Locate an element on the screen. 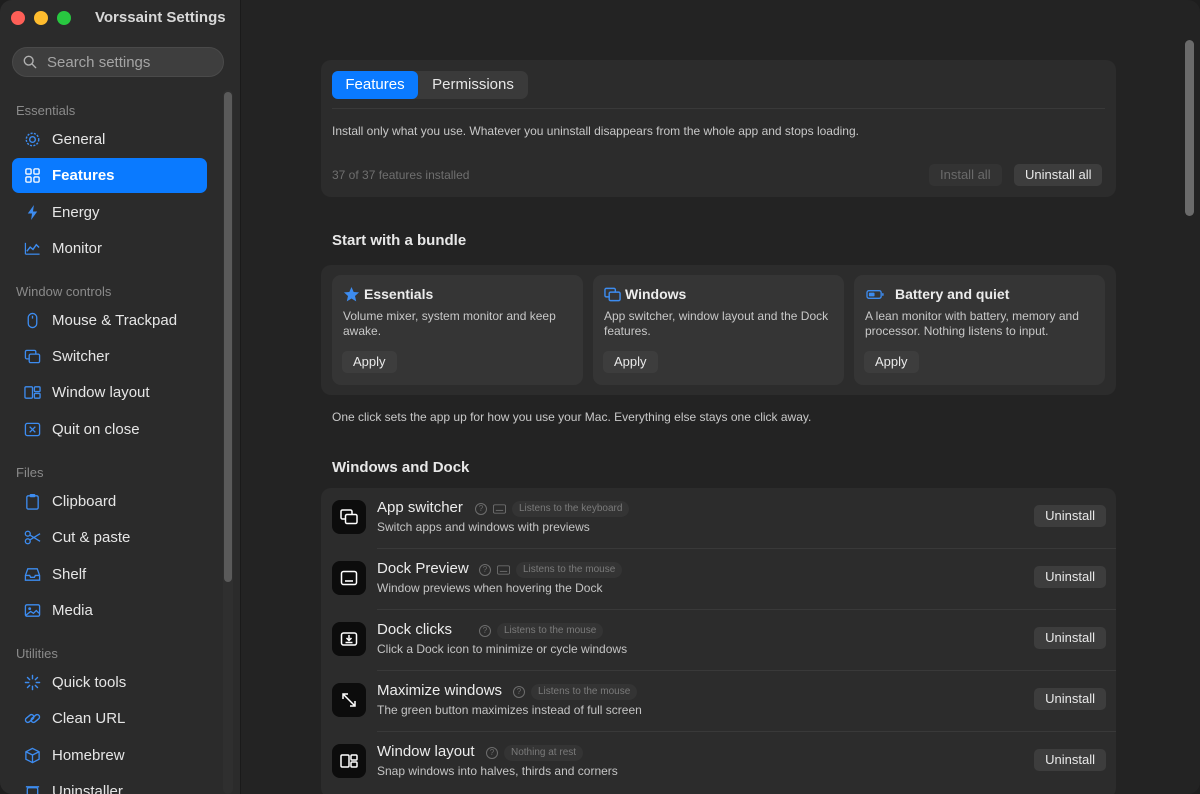 Image resolution: width=1200 pixels, height=794 pixels. maximize-icon is located at coordinates (349, 700).